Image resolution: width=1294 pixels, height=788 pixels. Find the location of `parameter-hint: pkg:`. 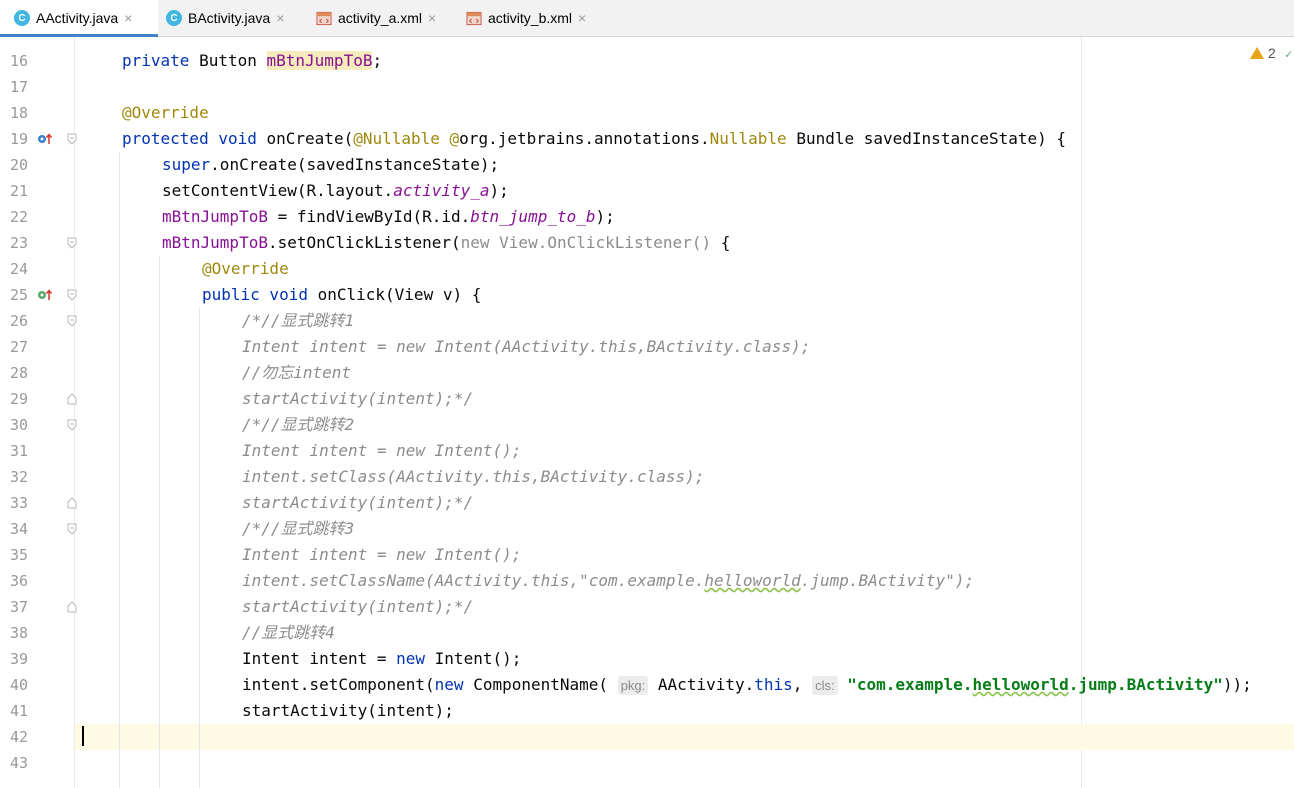

parameter-hint: pkg: is located at coordinates (633, 685).